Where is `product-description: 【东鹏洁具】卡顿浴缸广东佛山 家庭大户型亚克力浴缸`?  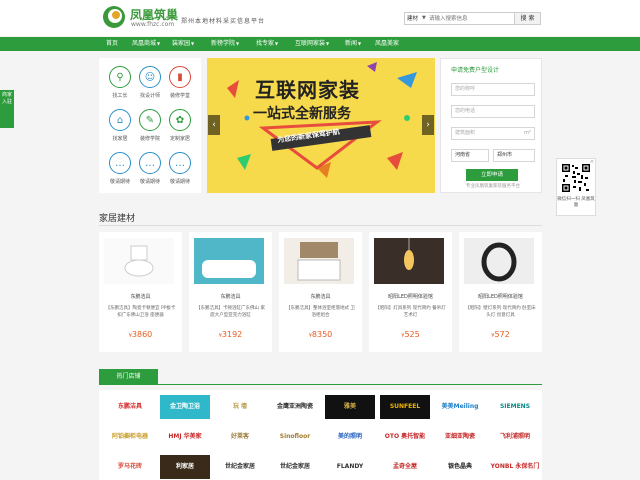 product-description: 【东鹏洁具】卡顿浴缸广东佛山 家庭大户型亚克力浴缸 is located at coordinates (230, 312).